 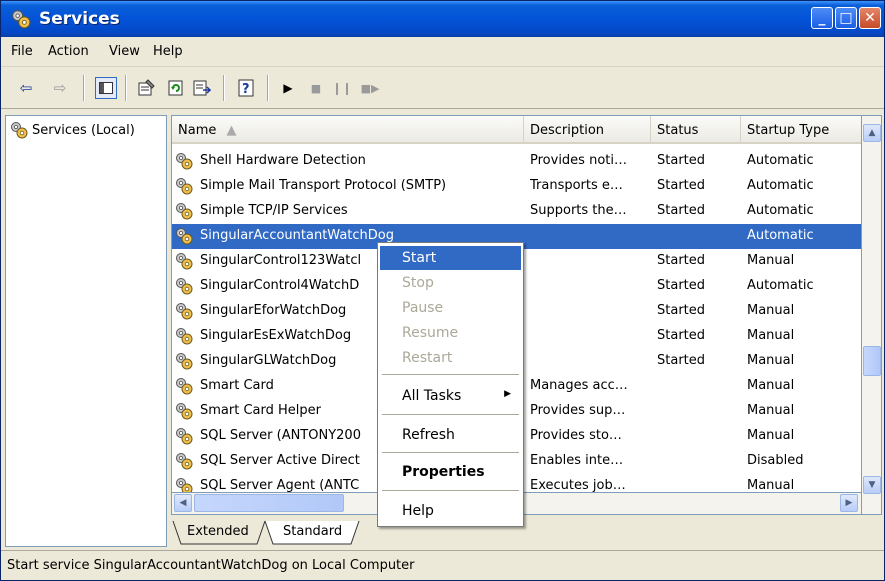 What do you see at coordinates (323, 185) in the screenshot?
I see `cell-name: Simple Mail Transport Protocol (SMTP)` at bounding box center [323, 185].